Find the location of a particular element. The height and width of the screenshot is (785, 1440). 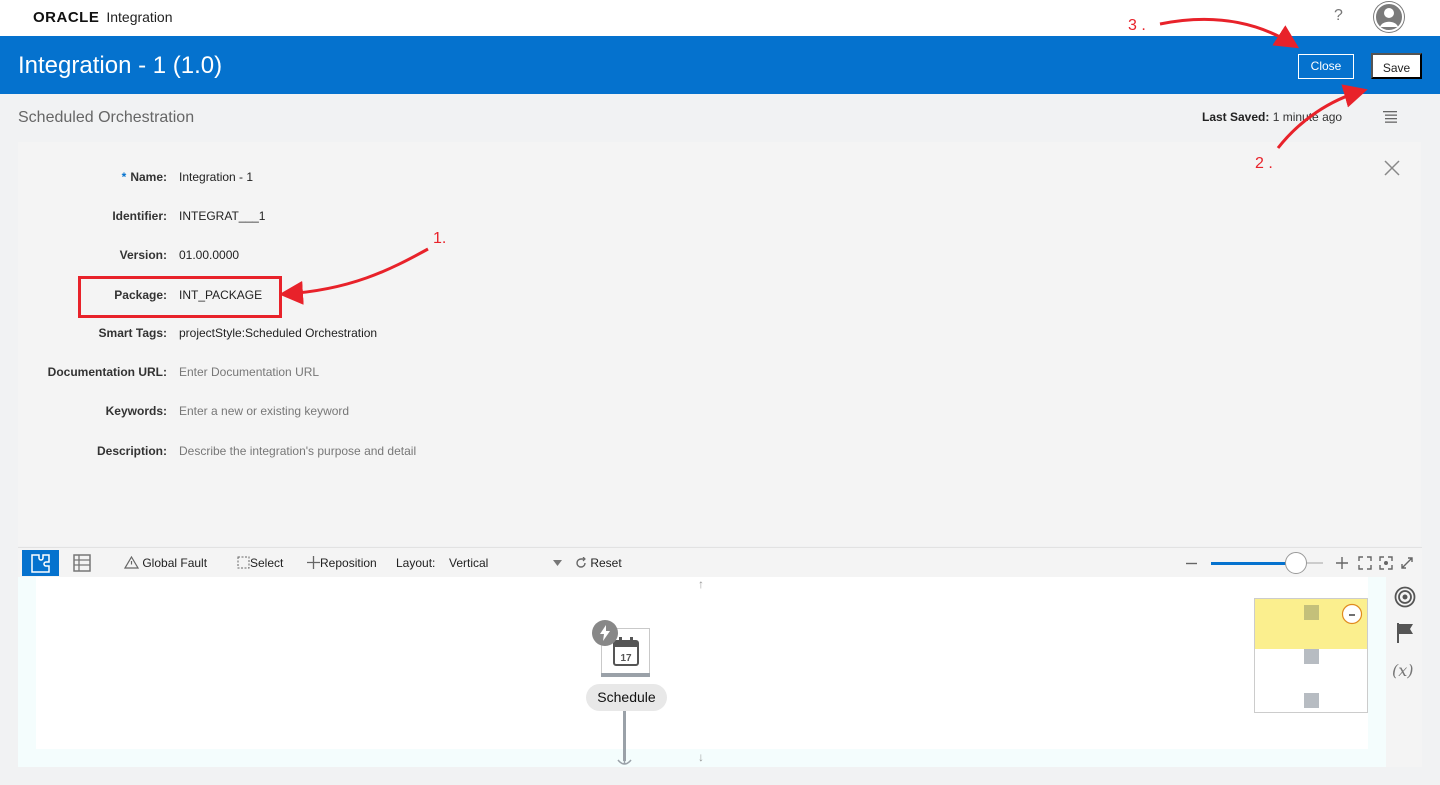

product-name: Integration is located at coordinates (139, 17).